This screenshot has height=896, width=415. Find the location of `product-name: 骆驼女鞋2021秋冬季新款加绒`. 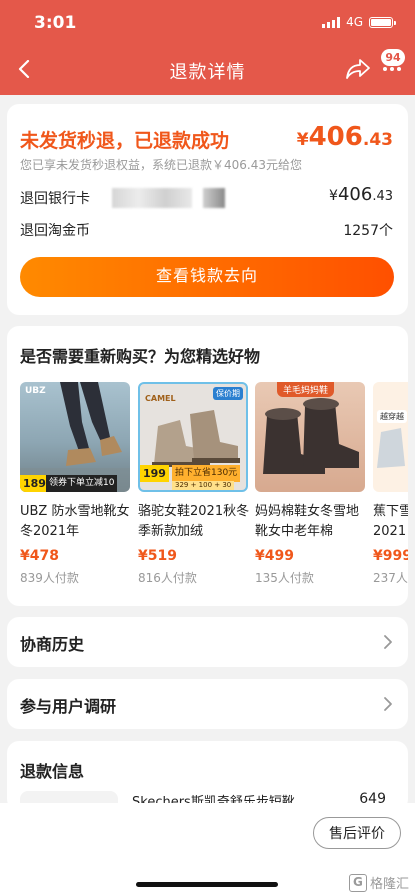

product-name: 骆驼女鞋2021秋冬季新款加绒 is located at coordinates (194, 521).